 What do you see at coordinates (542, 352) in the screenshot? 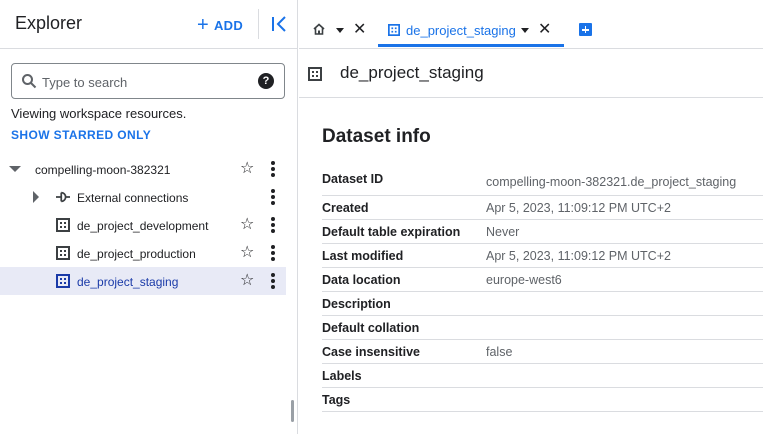
I see `info-row: Case insensitive false` at bounding box center [542, 352].